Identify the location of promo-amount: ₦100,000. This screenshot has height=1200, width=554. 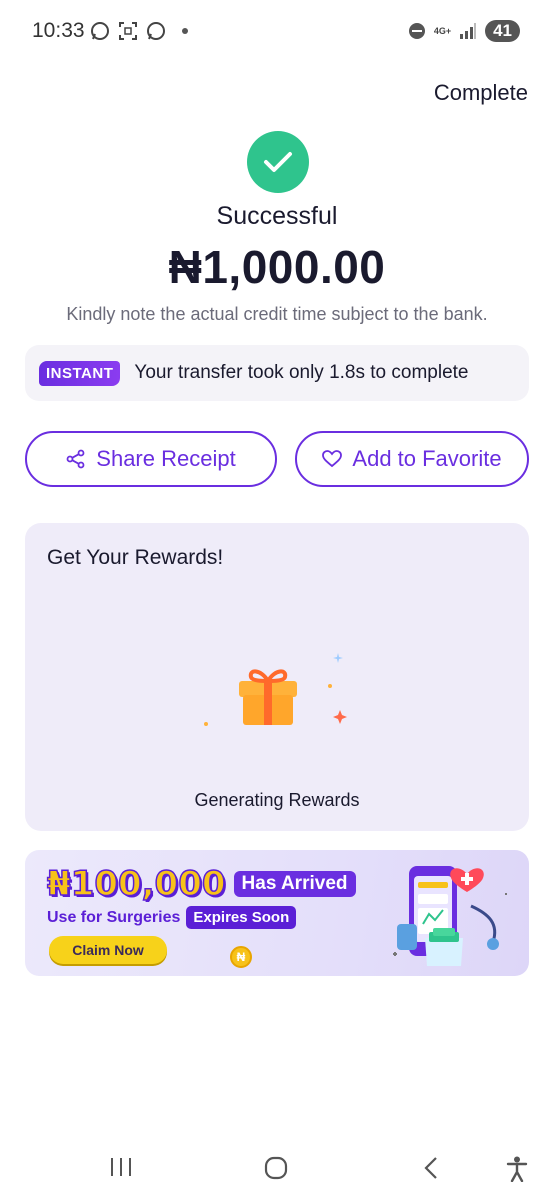
(136, 884).